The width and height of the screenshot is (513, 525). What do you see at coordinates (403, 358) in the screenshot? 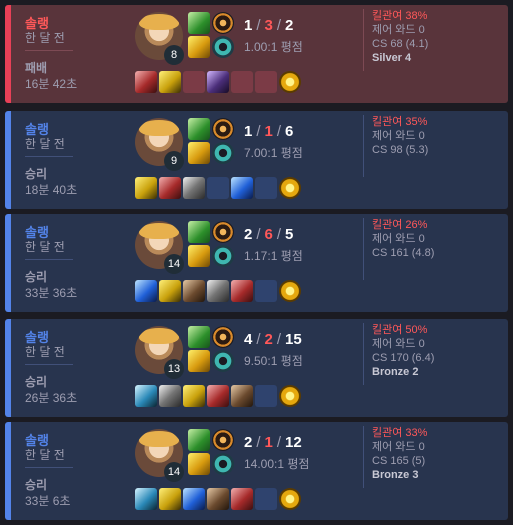
I see `creep-score: CS 170 (6.4)` at bounding box center [403, 358].